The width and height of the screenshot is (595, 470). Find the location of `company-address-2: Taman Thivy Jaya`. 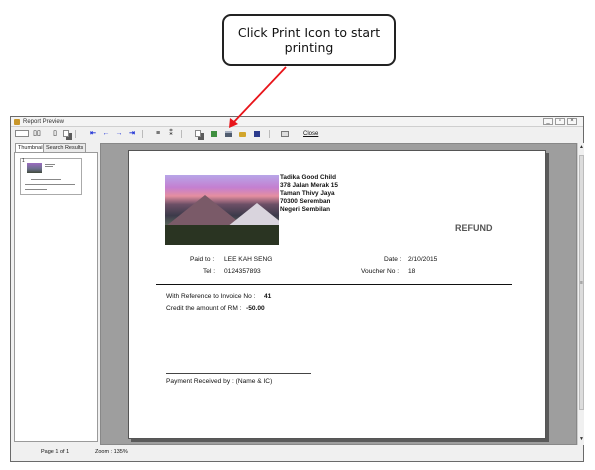

company-address-2: Taman Thivy Jaya is located at coordinates (307, 193).